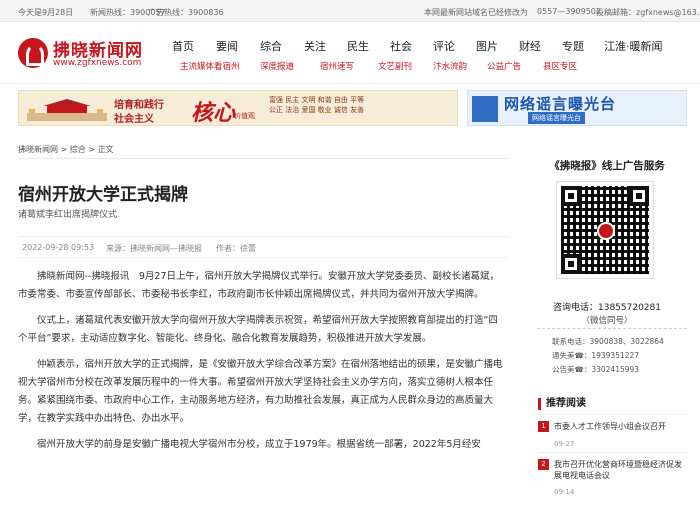 This screenshot has height=506, width=700. What do you see at coordinates (608, 341) in the screenshot?
I see `contact-line: 联系电话：3900838、3022864` at bounding box center [608, 341].